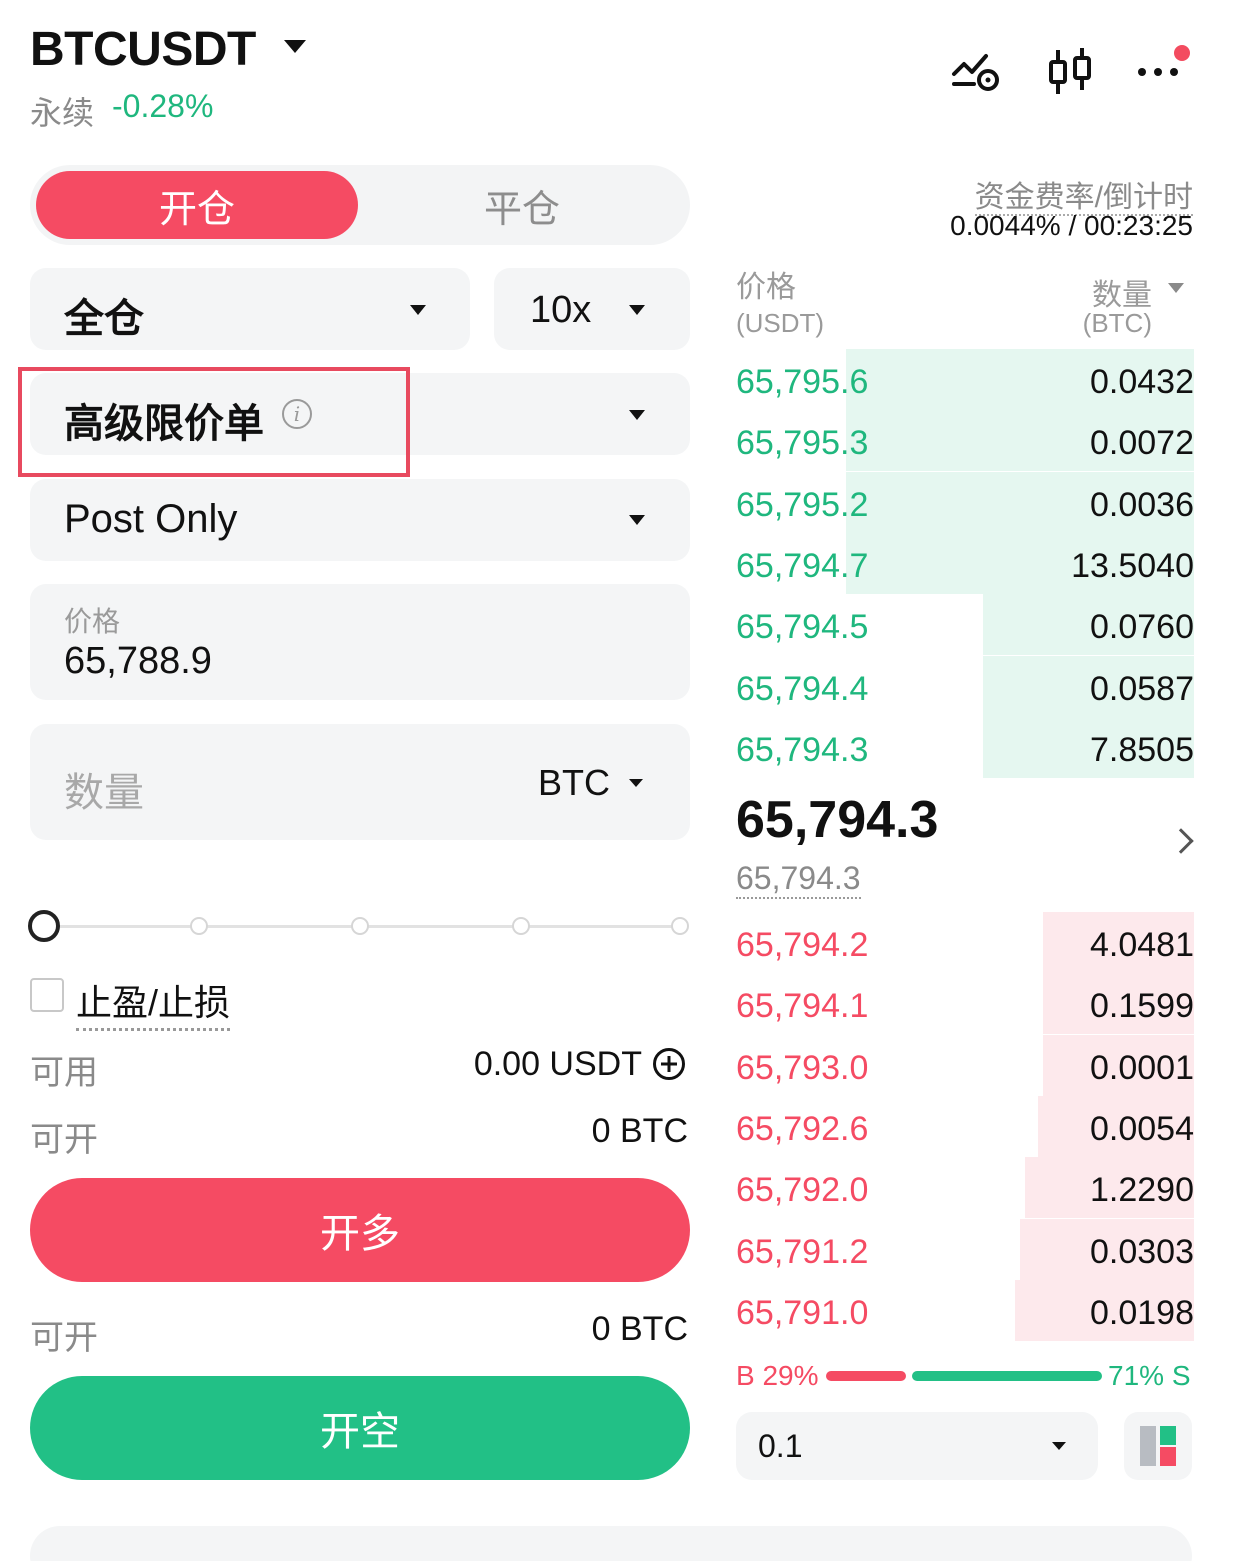 The width and height of the screenshot is (1251, 1561). What do you see at coordinates (1142, 749) in the screenshot?
I see `ask-qty: 7.8505` at bounding box center [1142, 749].